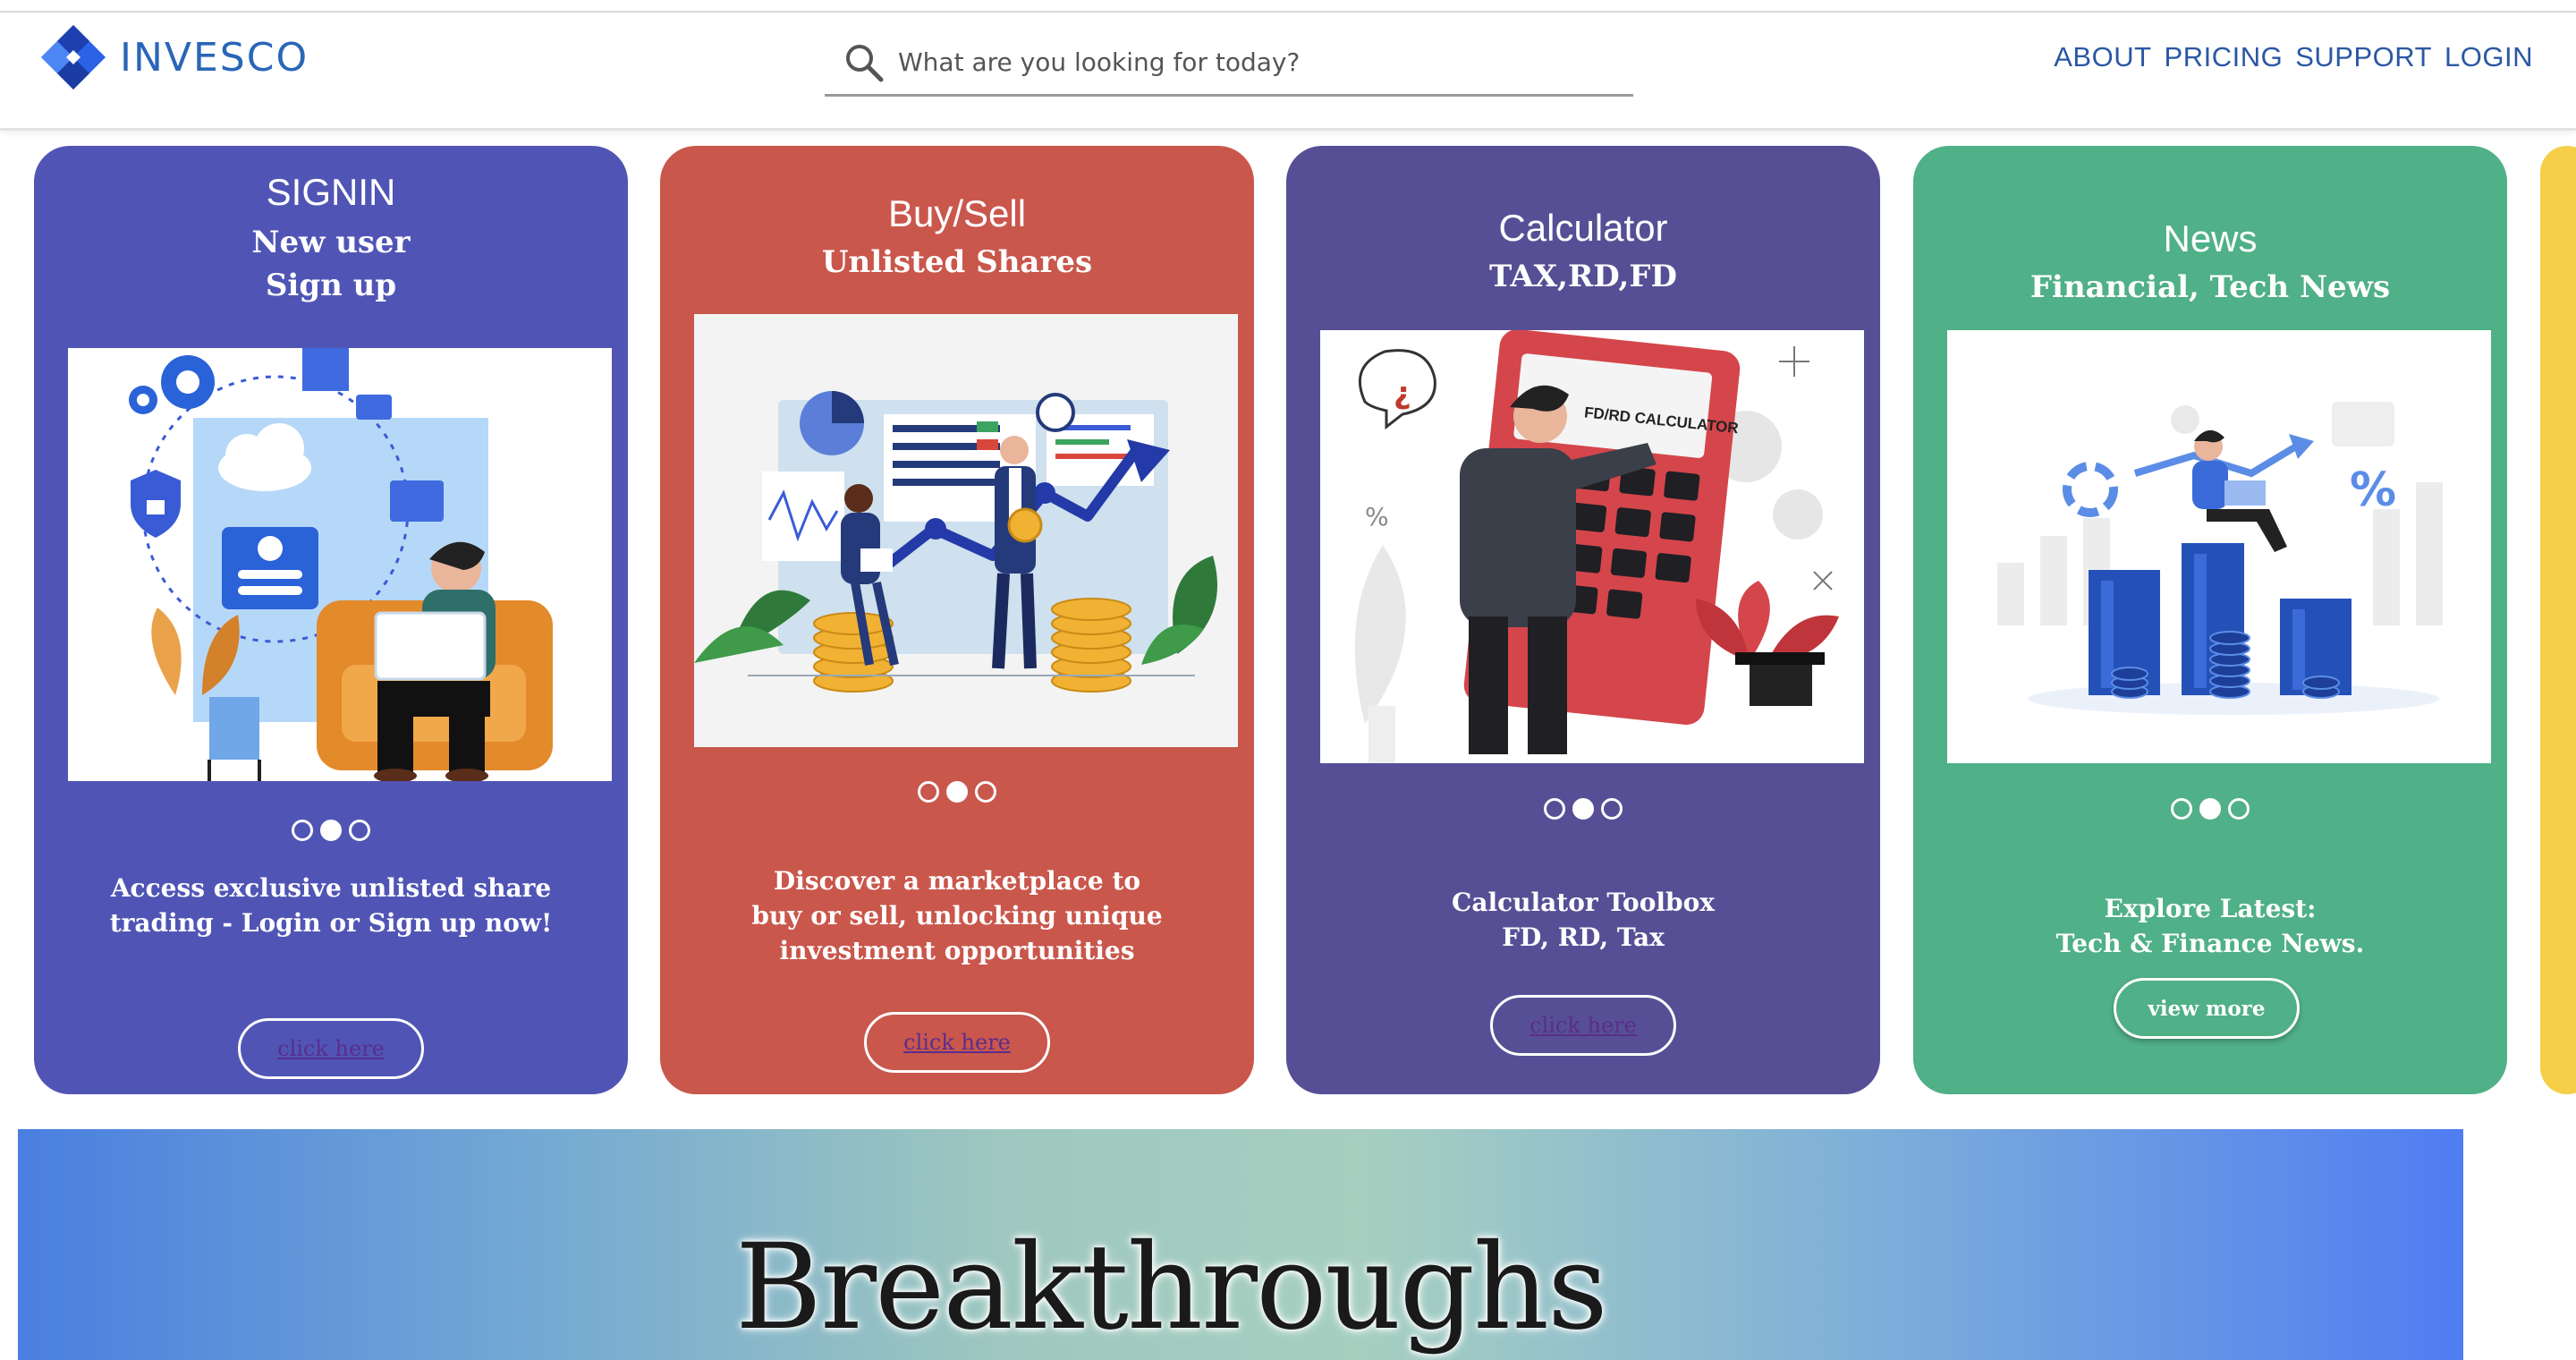 Image resolution: width=2576 pixels, height=1360 pixels. Describe the element at coordinates (2220, 558) in the screenshot. I see `news-illustration-art: %` at that location.